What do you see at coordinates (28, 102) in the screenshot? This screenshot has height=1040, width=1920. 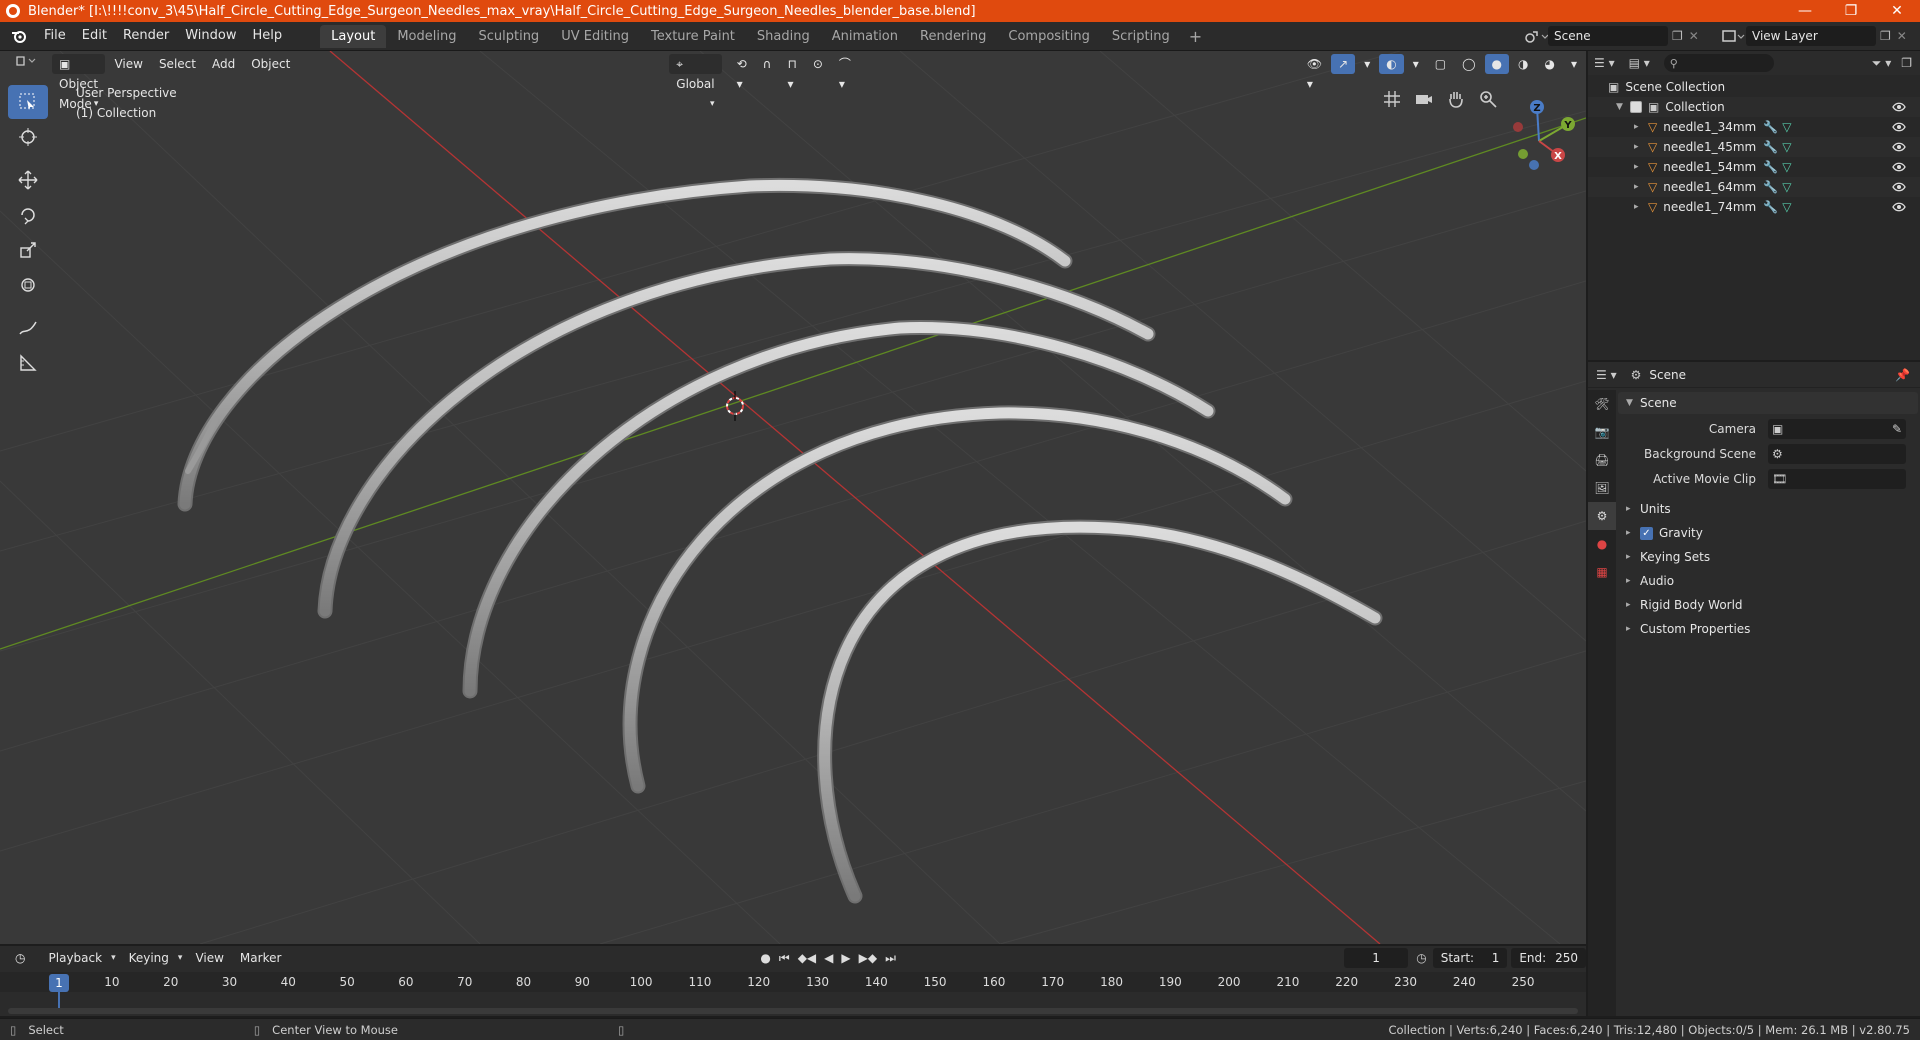 I see `select-box-tool` at bounding box center [28, 102].